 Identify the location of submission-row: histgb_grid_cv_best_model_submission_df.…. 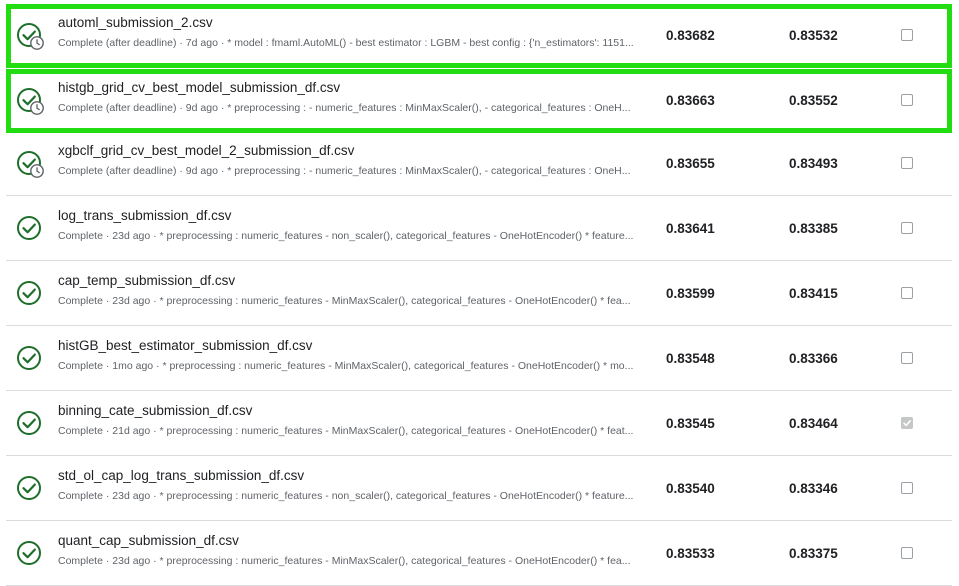
(479, 101).